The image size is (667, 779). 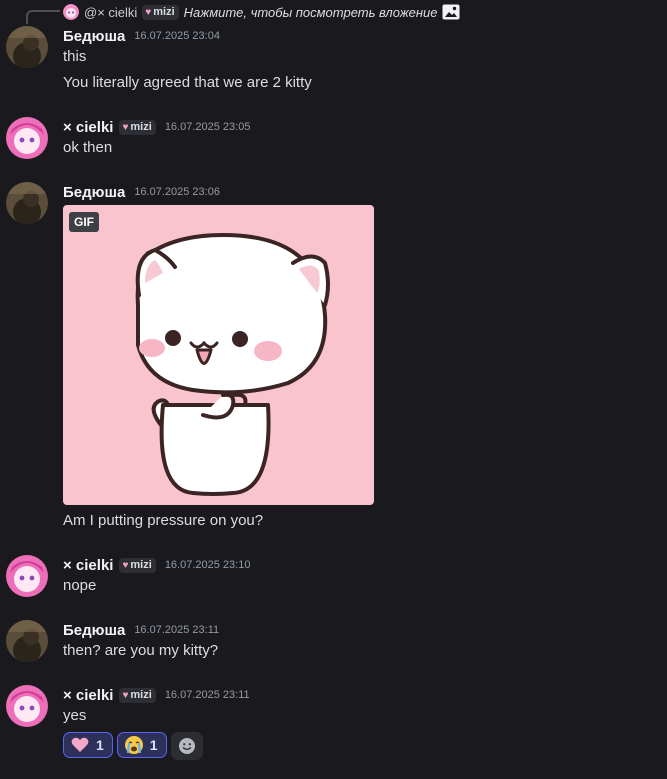 I want to click on reply-author-tag: ♥ mizi, so click(x=160, y=12).